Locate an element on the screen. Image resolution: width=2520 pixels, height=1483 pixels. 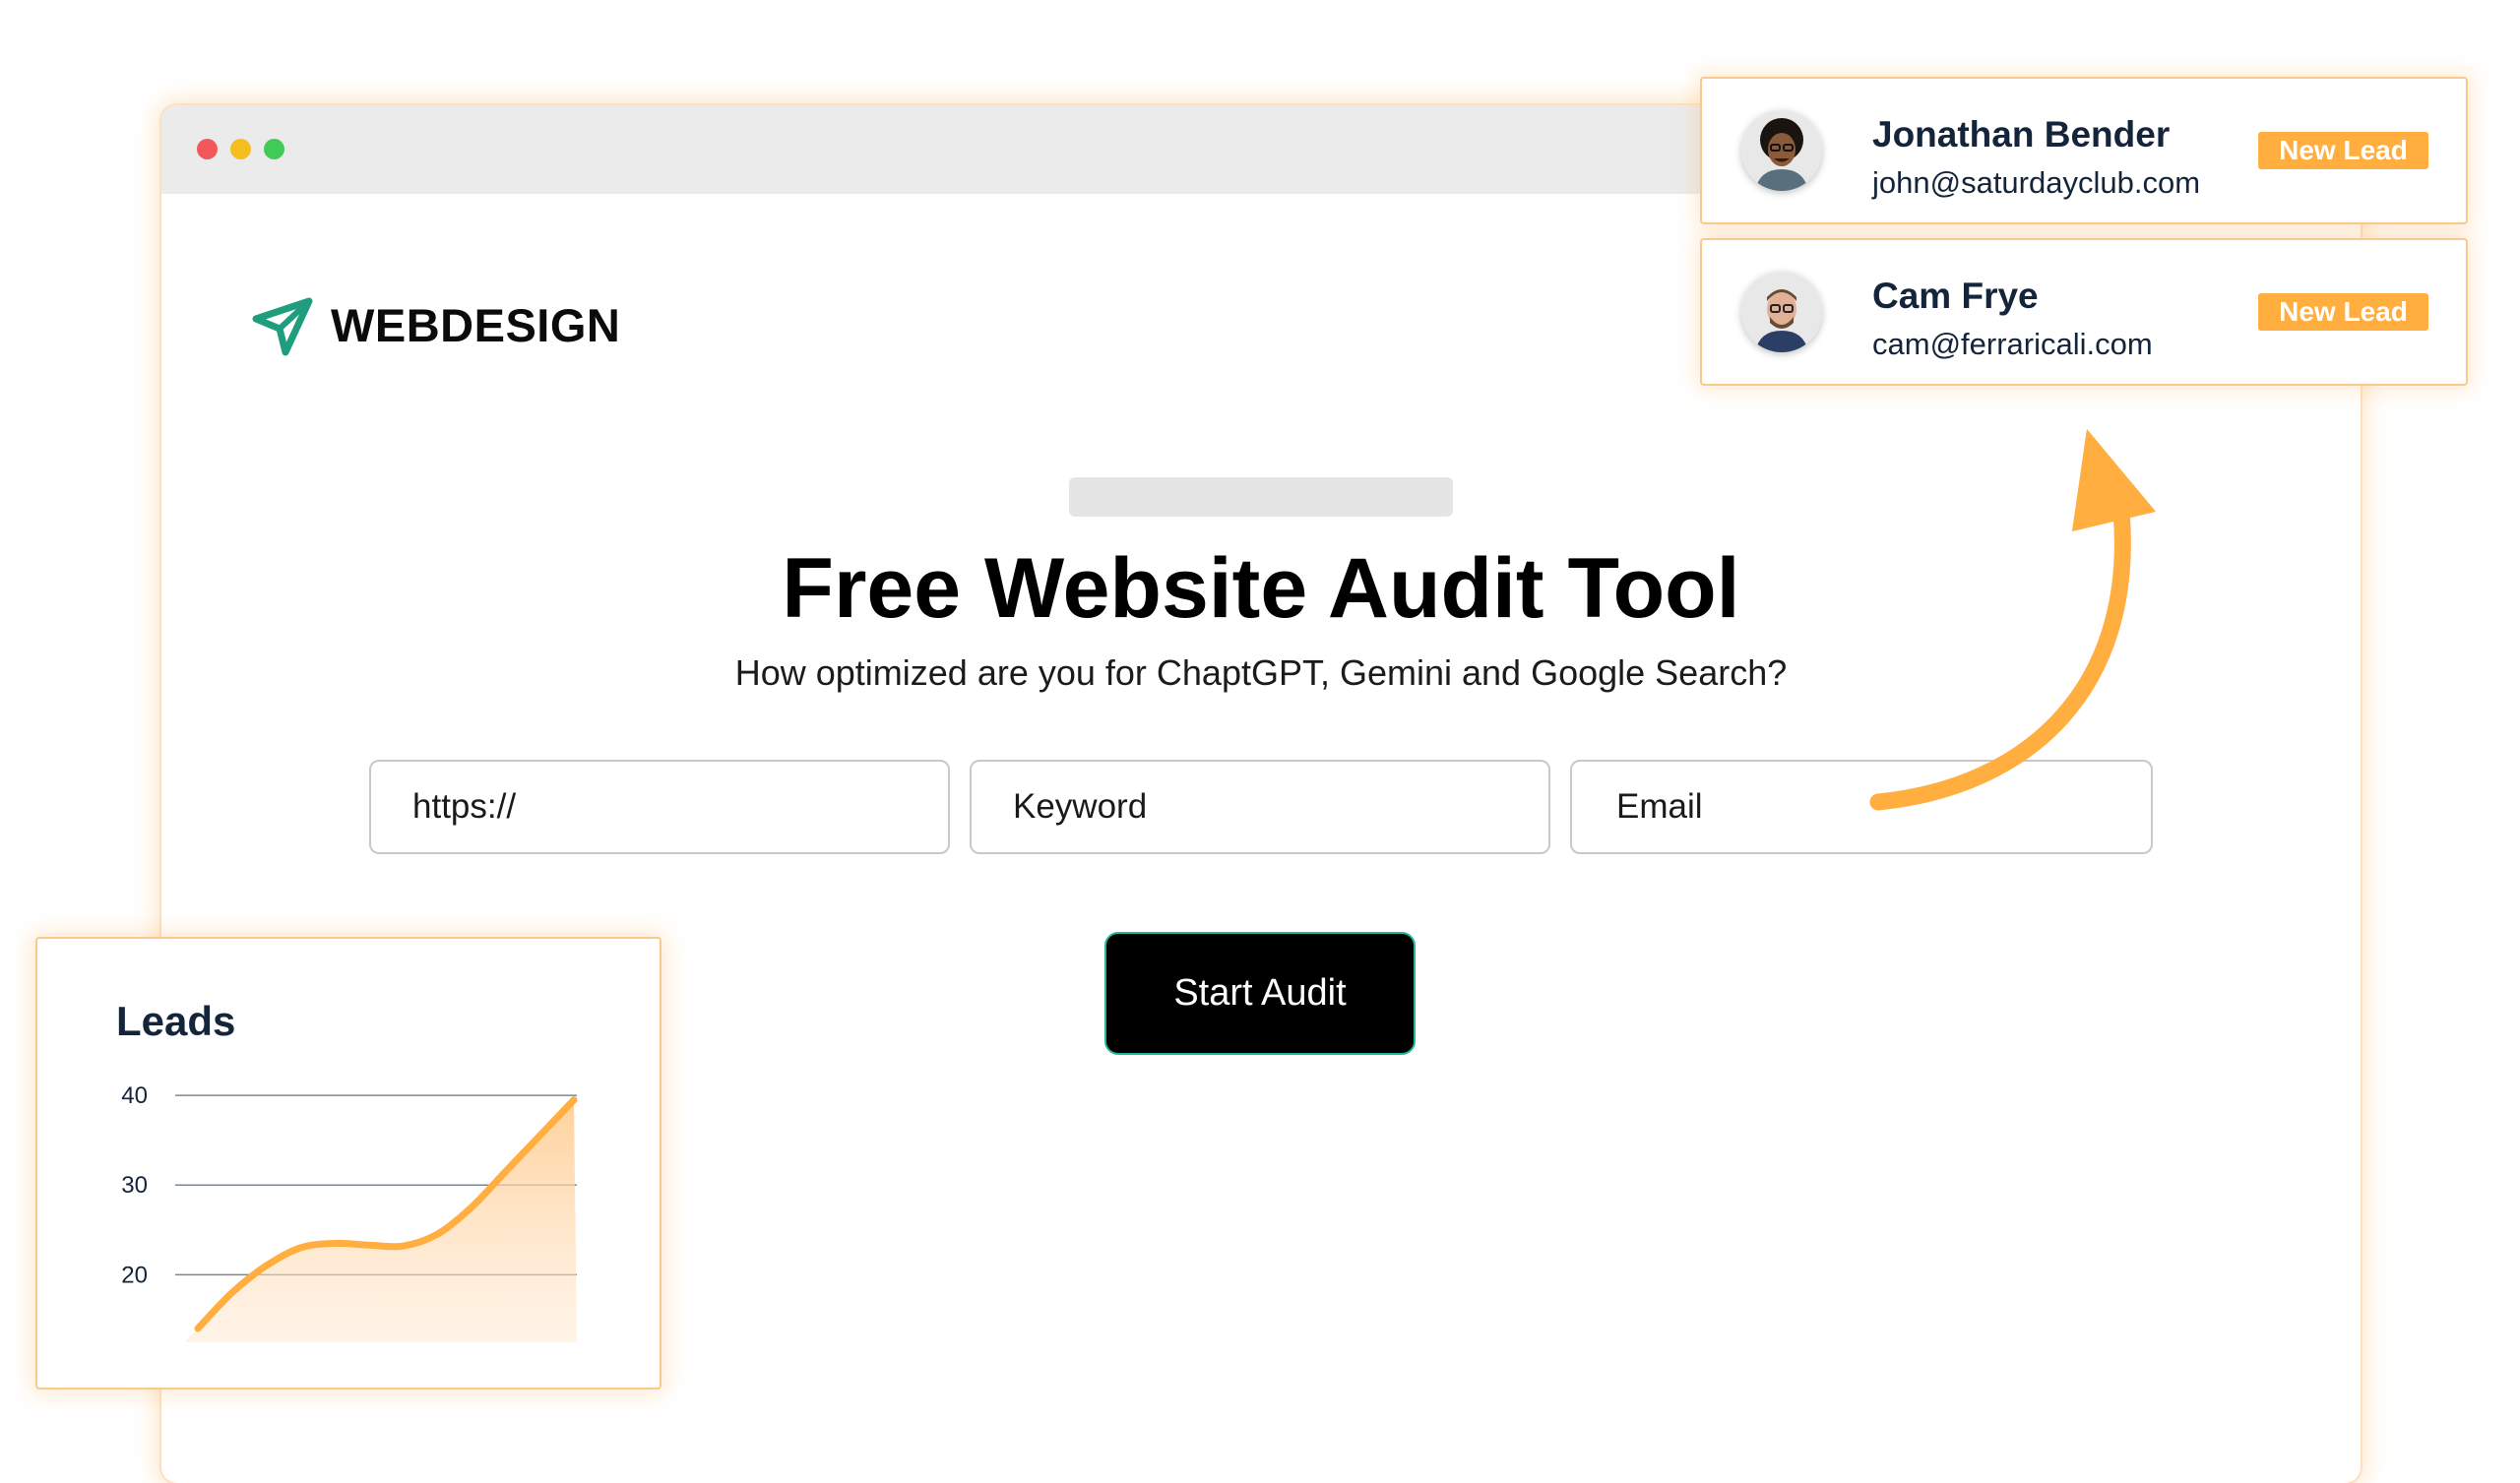
brand-logo: WEBDESIGN is located at coordinates (435, 324).